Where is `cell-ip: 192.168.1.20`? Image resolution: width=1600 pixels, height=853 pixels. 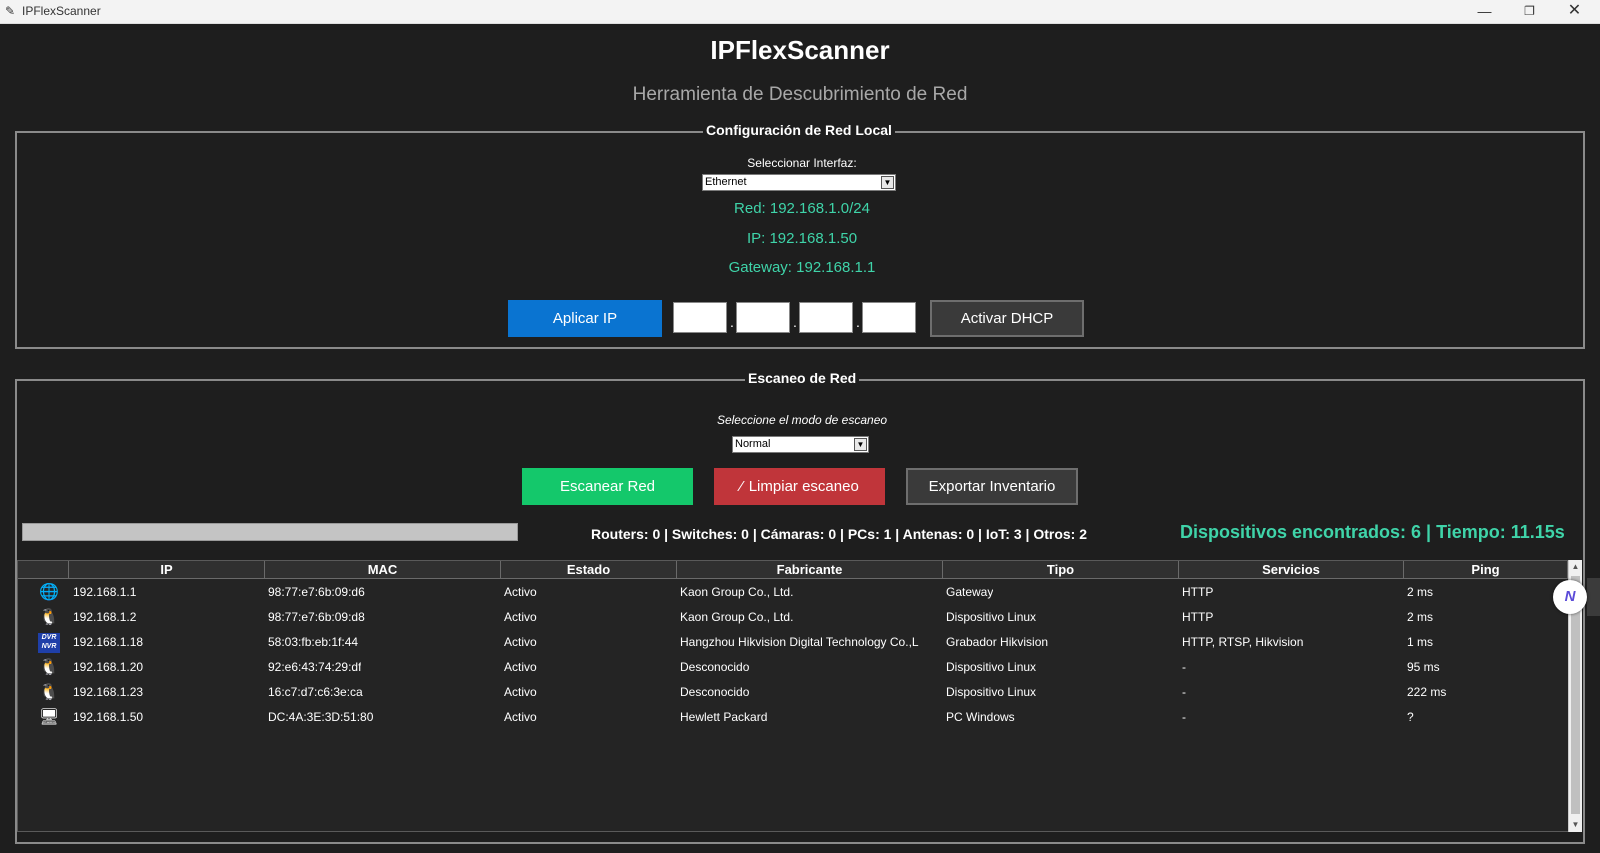 cell-ip: 192.168.1.20 is located at coordinates (108, 667).